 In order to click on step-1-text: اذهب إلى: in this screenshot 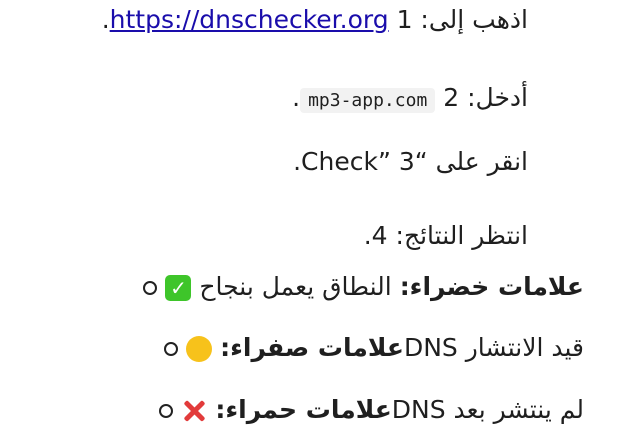, I will do `click(470, 19)`.